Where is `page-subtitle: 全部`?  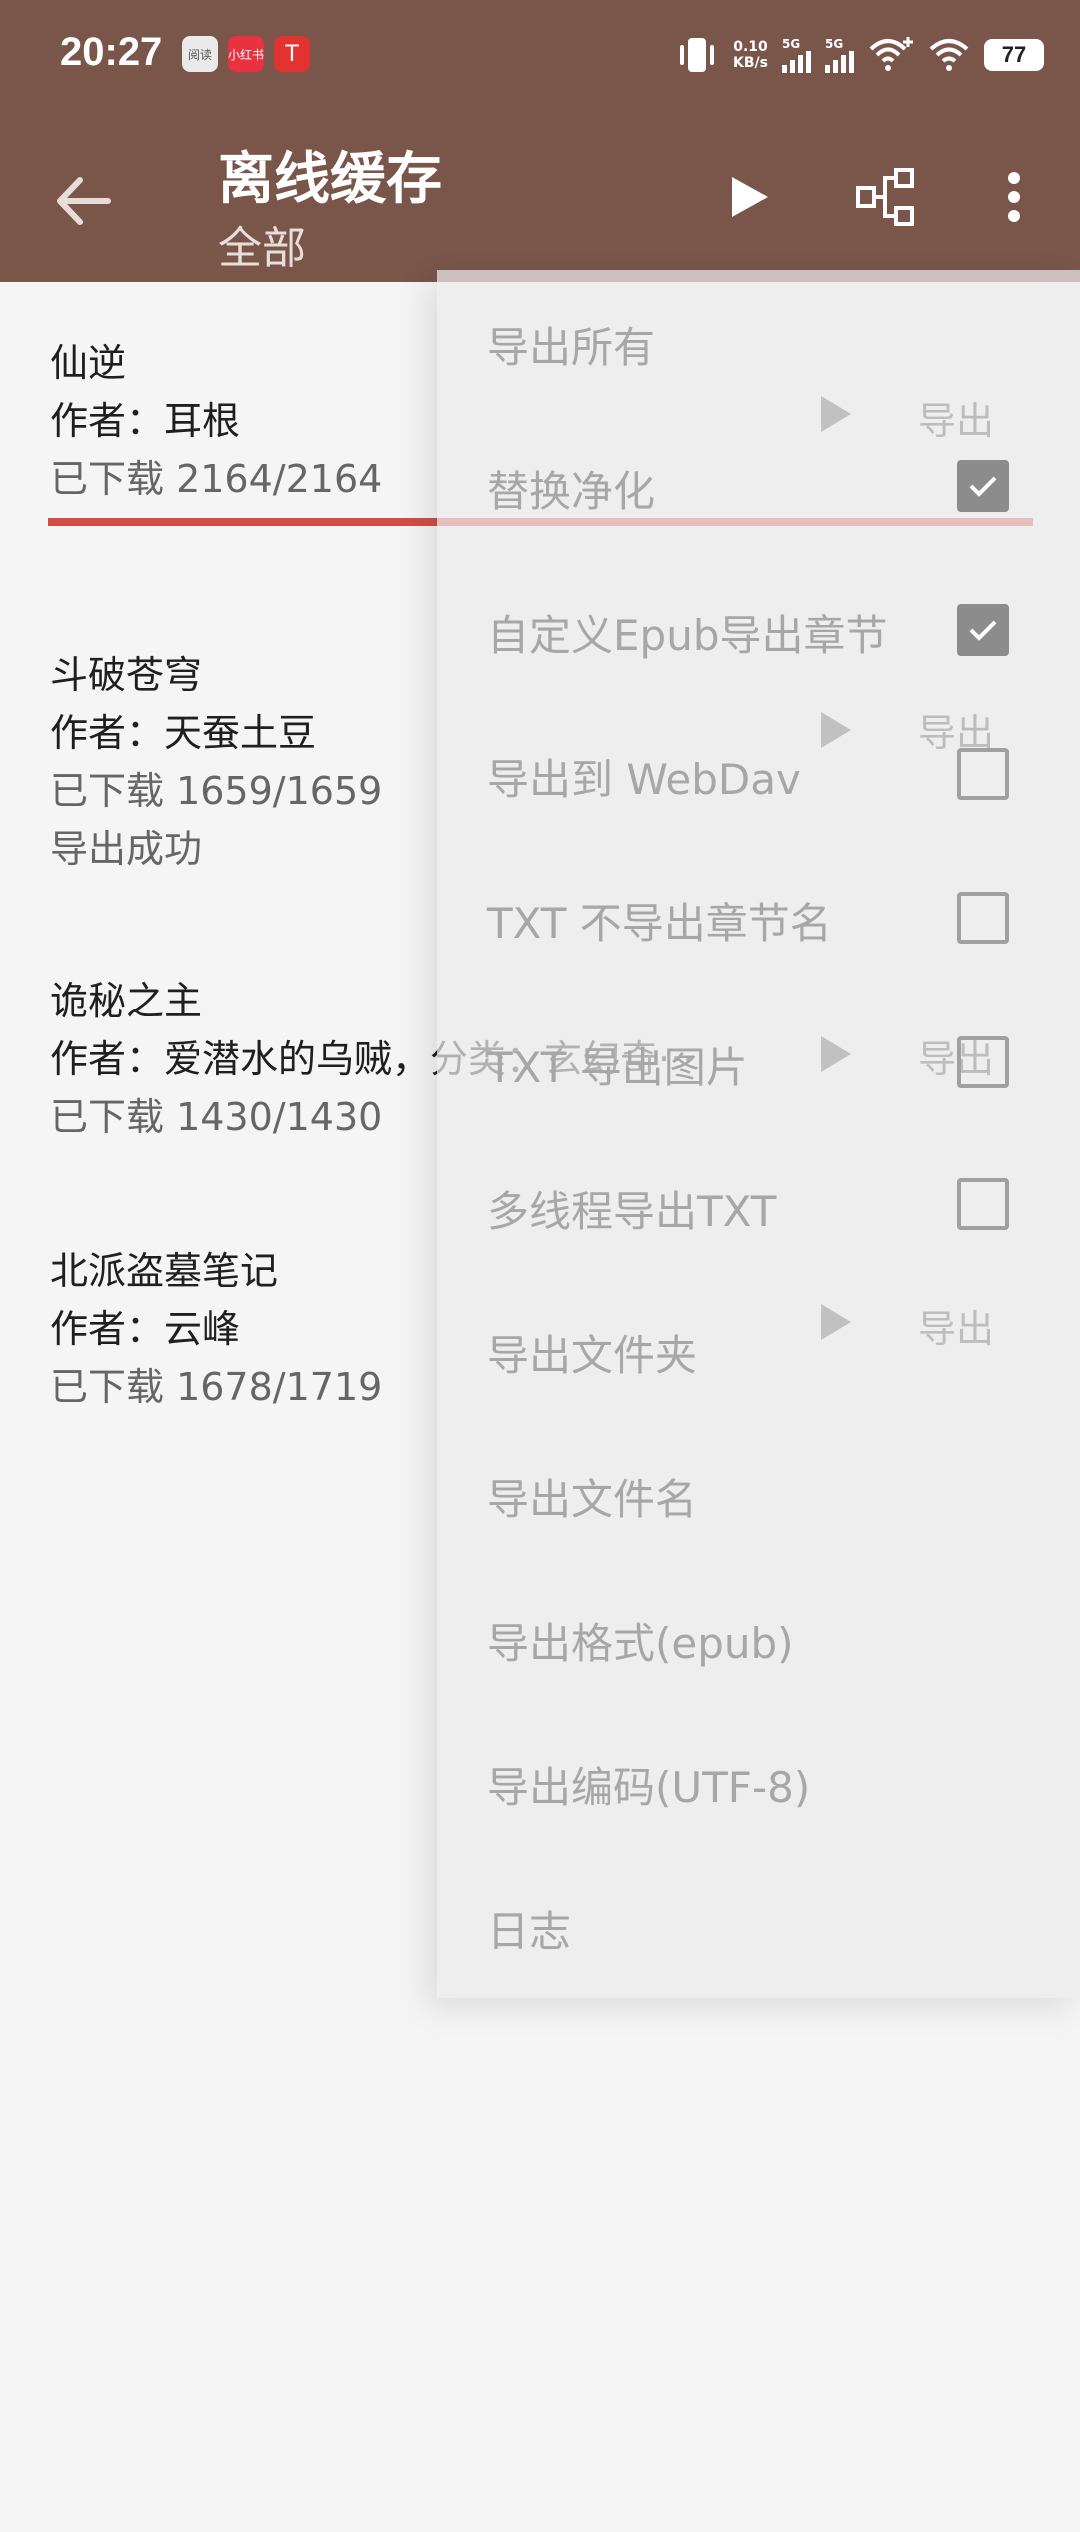
page-subtitle: 全部 is located at coordinates (262, 244).